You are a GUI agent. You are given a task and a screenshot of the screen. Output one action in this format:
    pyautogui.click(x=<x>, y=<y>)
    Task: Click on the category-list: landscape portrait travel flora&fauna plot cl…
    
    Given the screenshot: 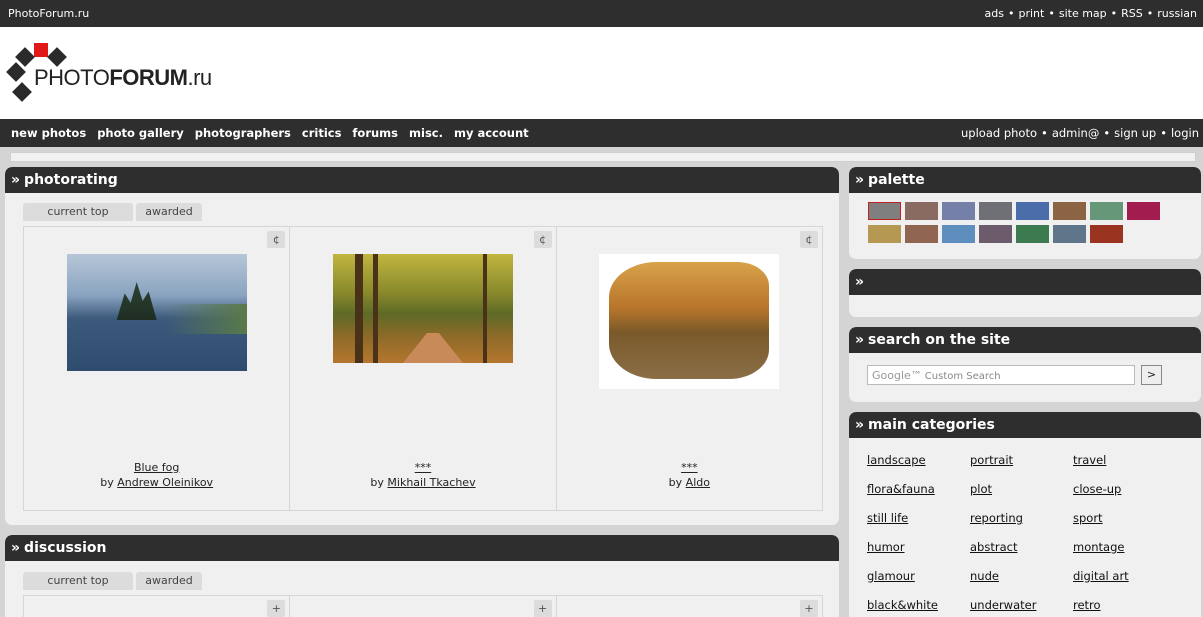 What is the action you would take?
    pyautogui.click(x=1021, y=535)
    